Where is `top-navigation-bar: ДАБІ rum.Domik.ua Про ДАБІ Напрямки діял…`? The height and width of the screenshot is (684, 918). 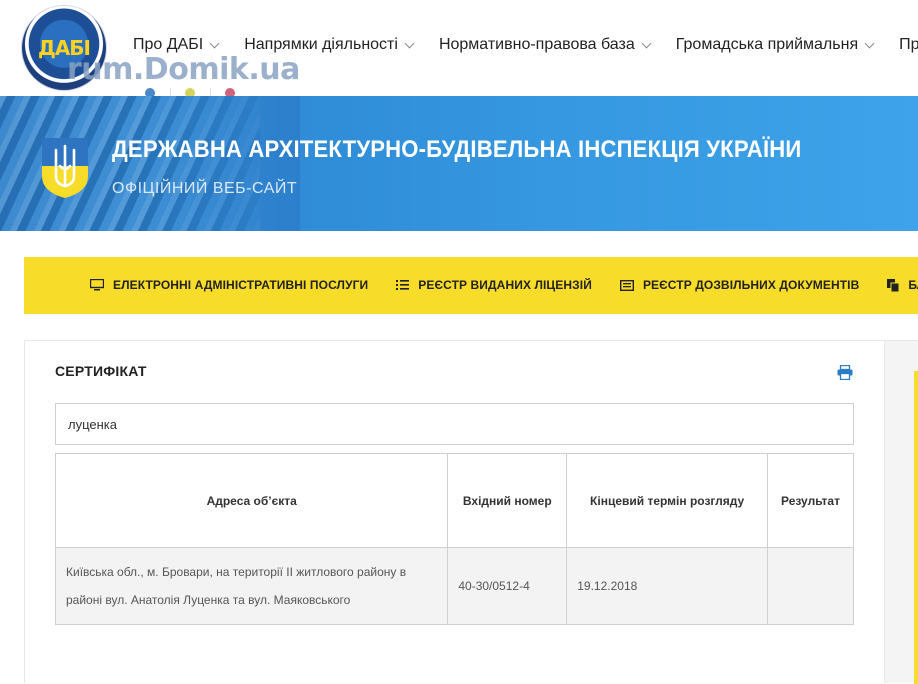
top-navigation-bar: ДАБІ rum.Domik.ua Про ДАБІ Напрямки діял… is located at coordinates (459, 50).